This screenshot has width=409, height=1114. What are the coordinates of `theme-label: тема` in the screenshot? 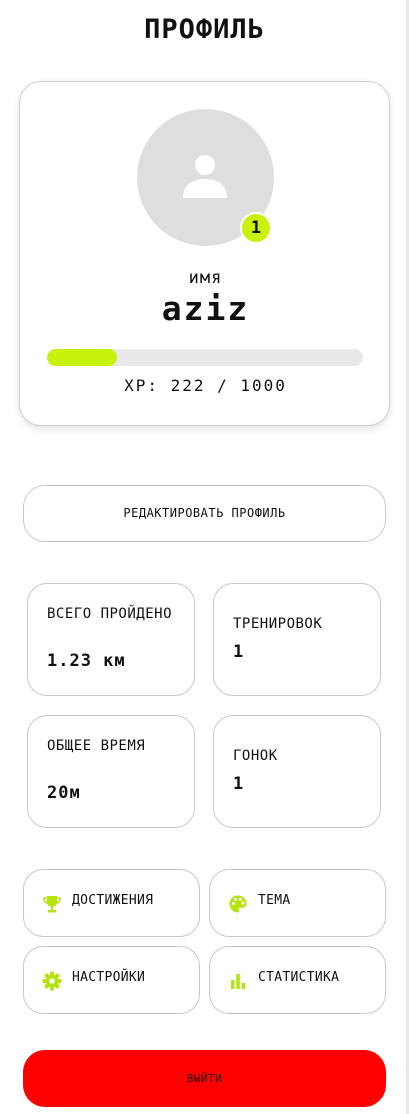 It's located at (274, 900).